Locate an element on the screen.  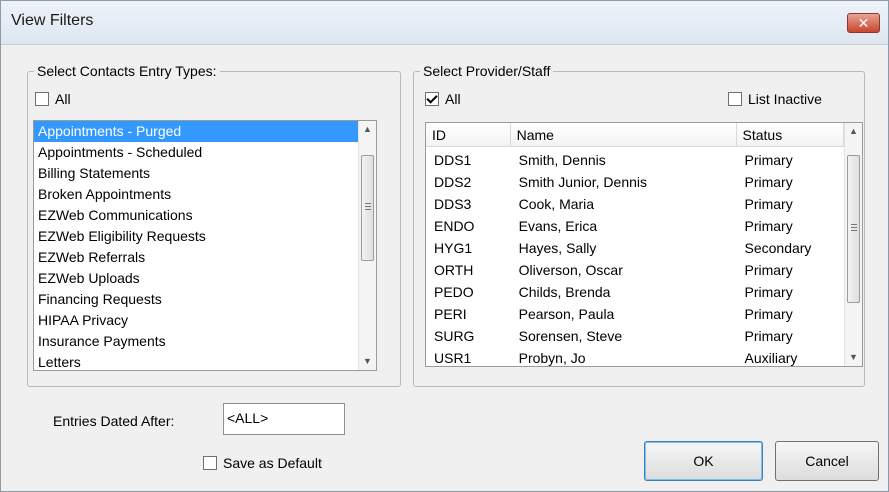
entries-dated-after-label: Entries Dated After: is located at coordinates (114, 421).